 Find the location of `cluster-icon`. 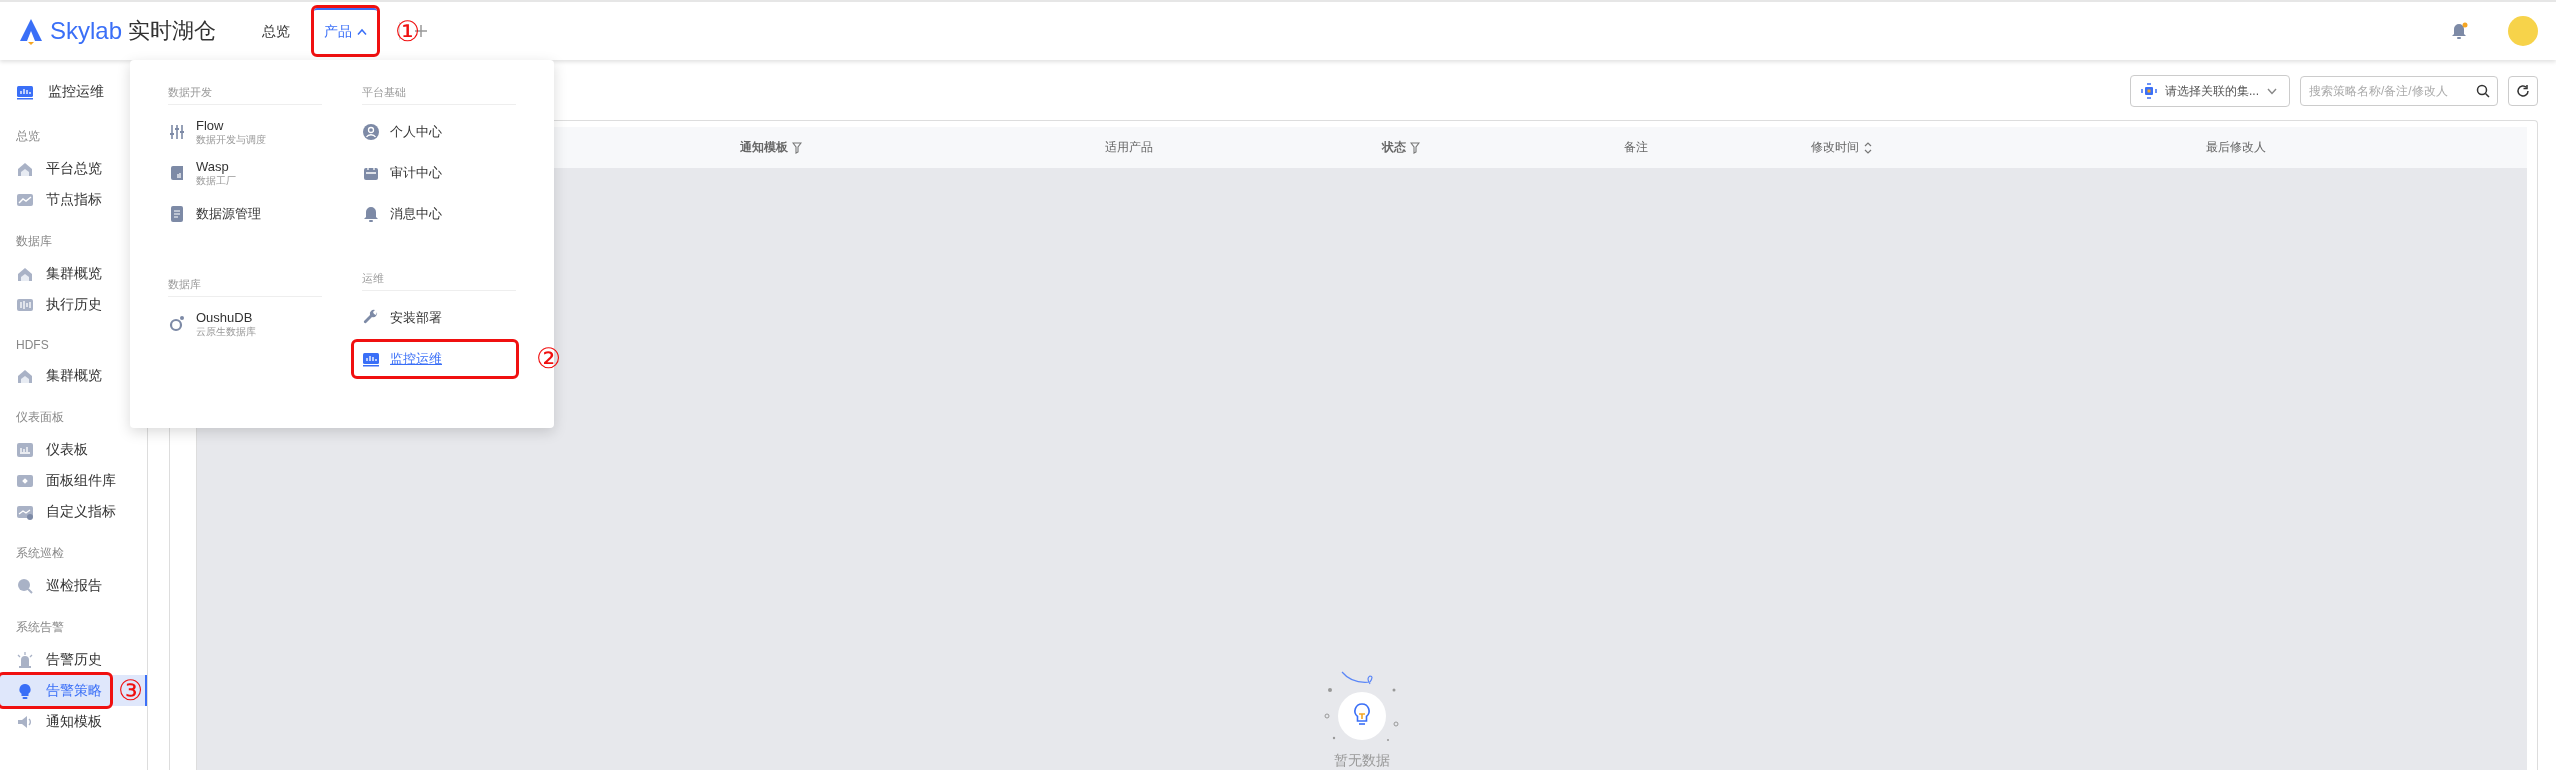

cluster-icon is located at coordinates (2149, 91).